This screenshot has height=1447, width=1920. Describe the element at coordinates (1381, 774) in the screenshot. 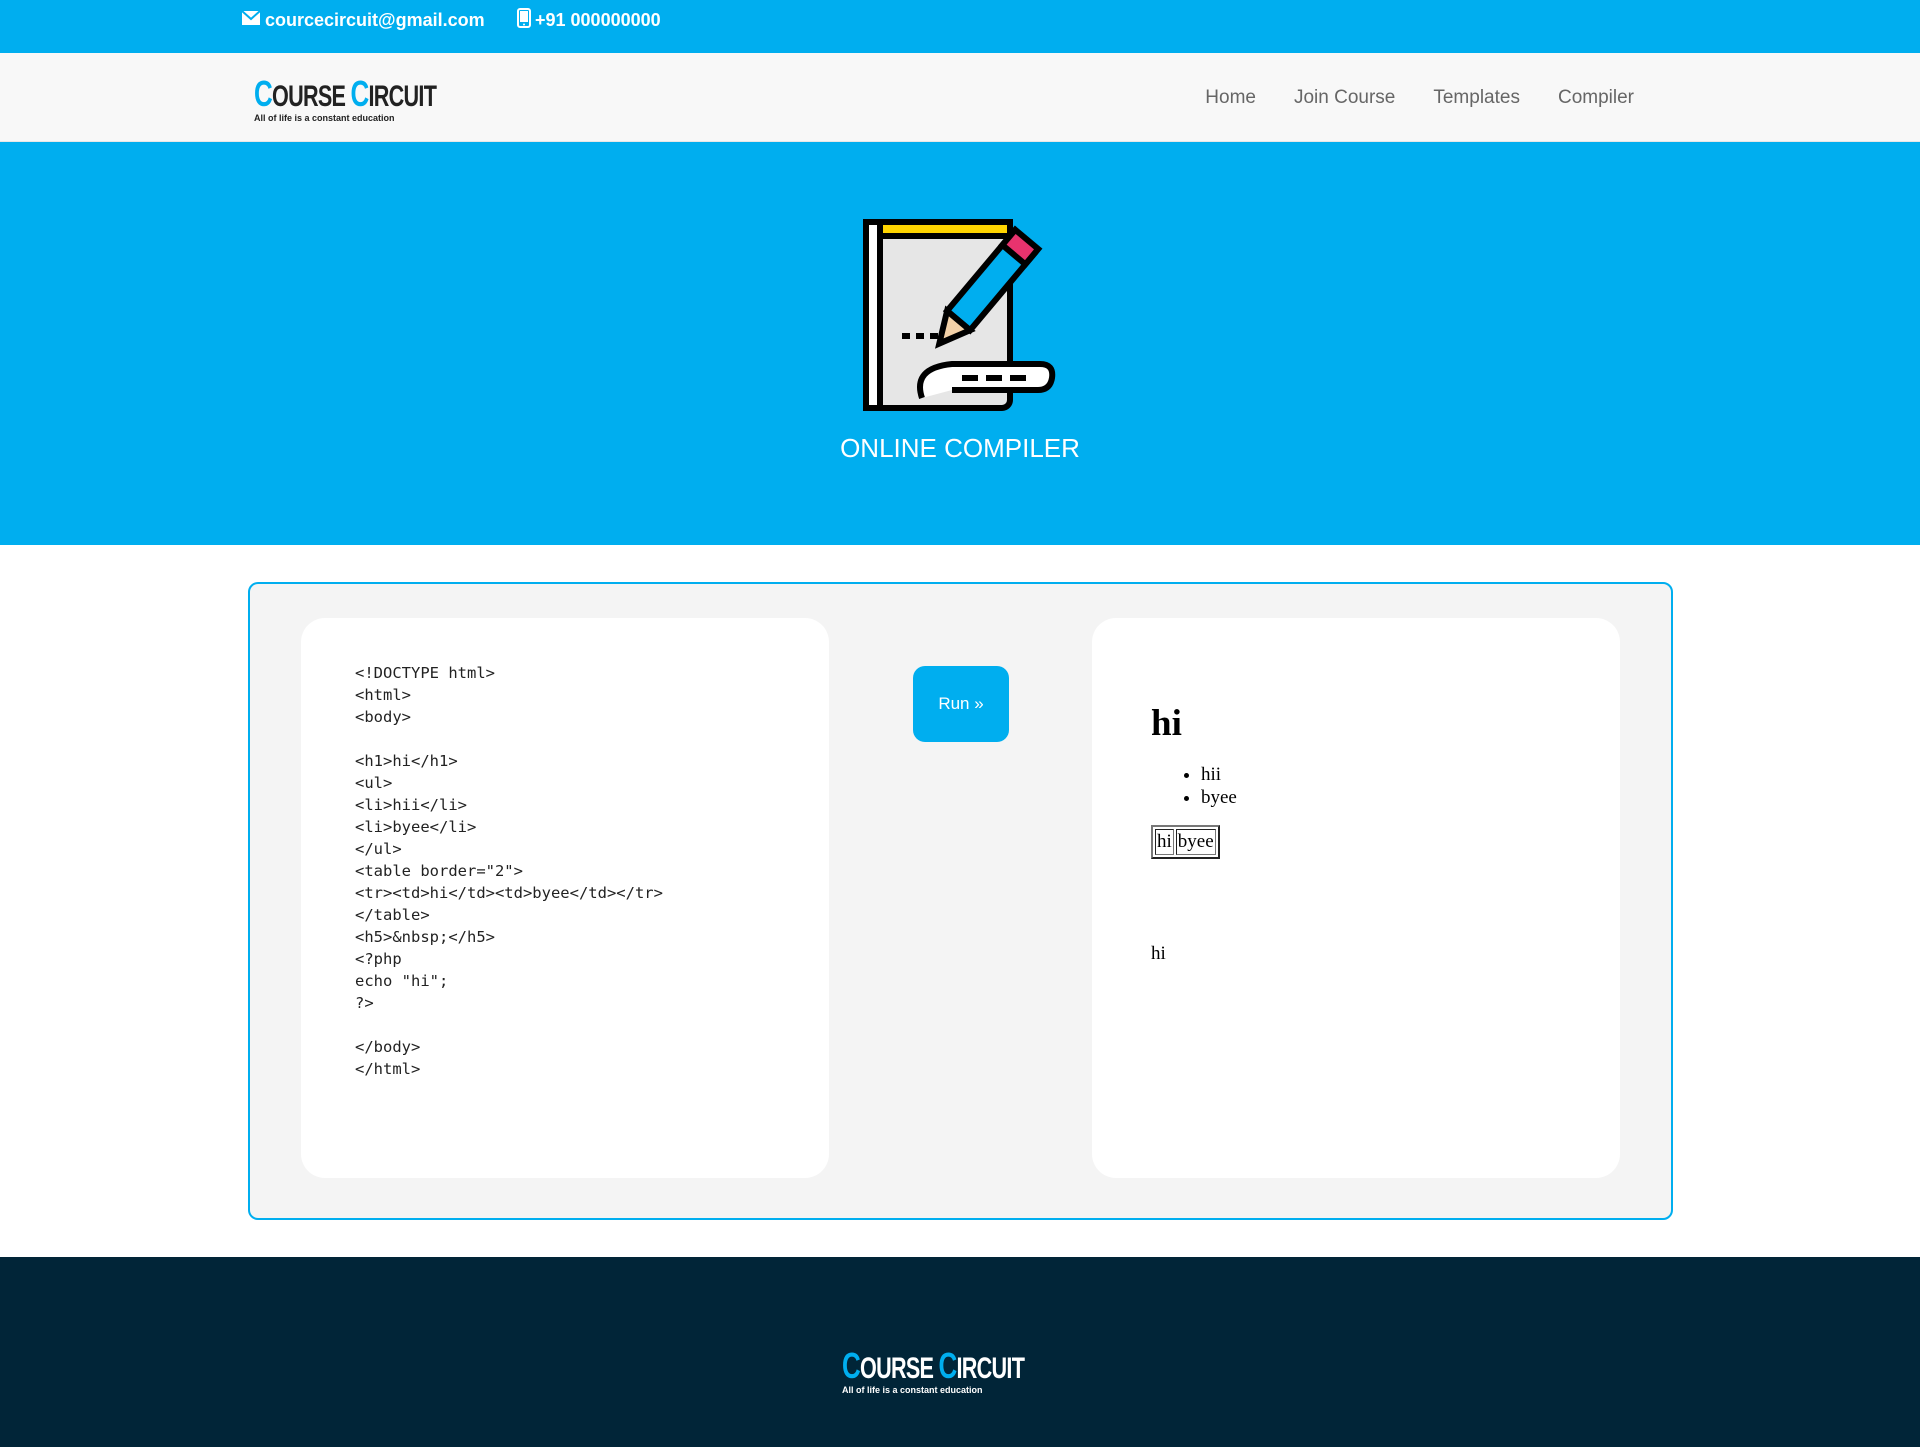

I see `list-item: hii` at that location.